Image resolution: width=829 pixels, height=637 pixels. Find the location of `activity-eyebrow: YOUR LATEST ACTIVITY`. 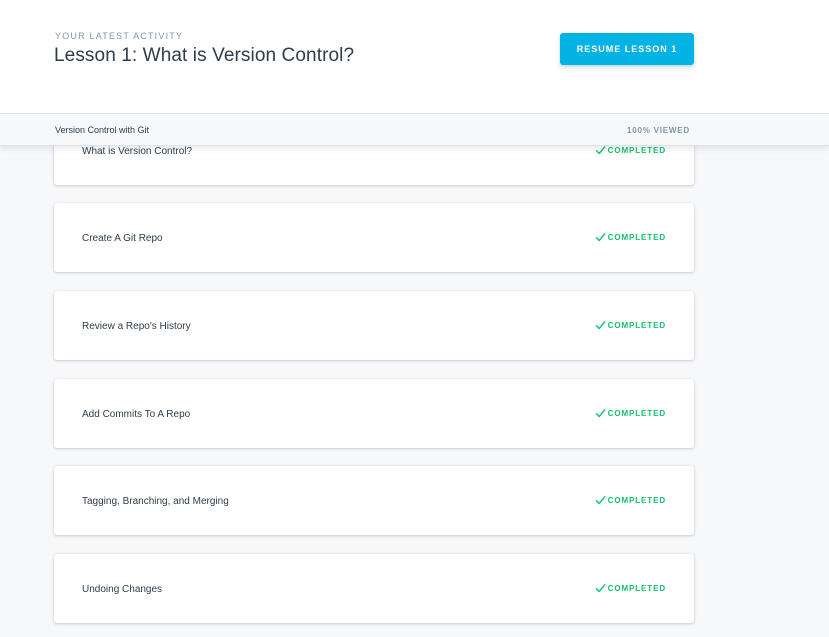

activity-eyebrow: YOUR LATEST ACTIVITY is located at coordinates (119, 36).